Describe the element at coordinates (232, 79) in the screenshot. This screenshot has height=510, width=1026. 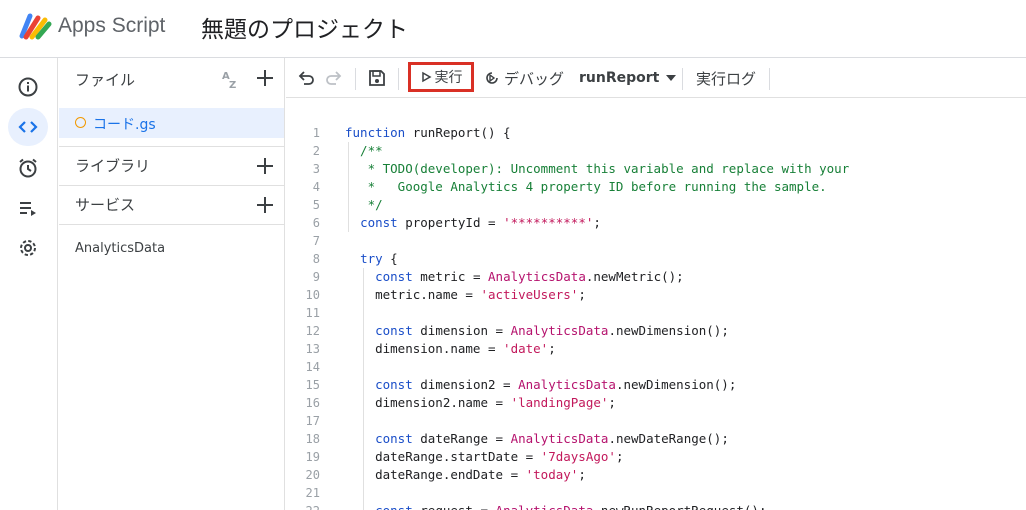
I see `sort-az-icon: A Z` at that location.